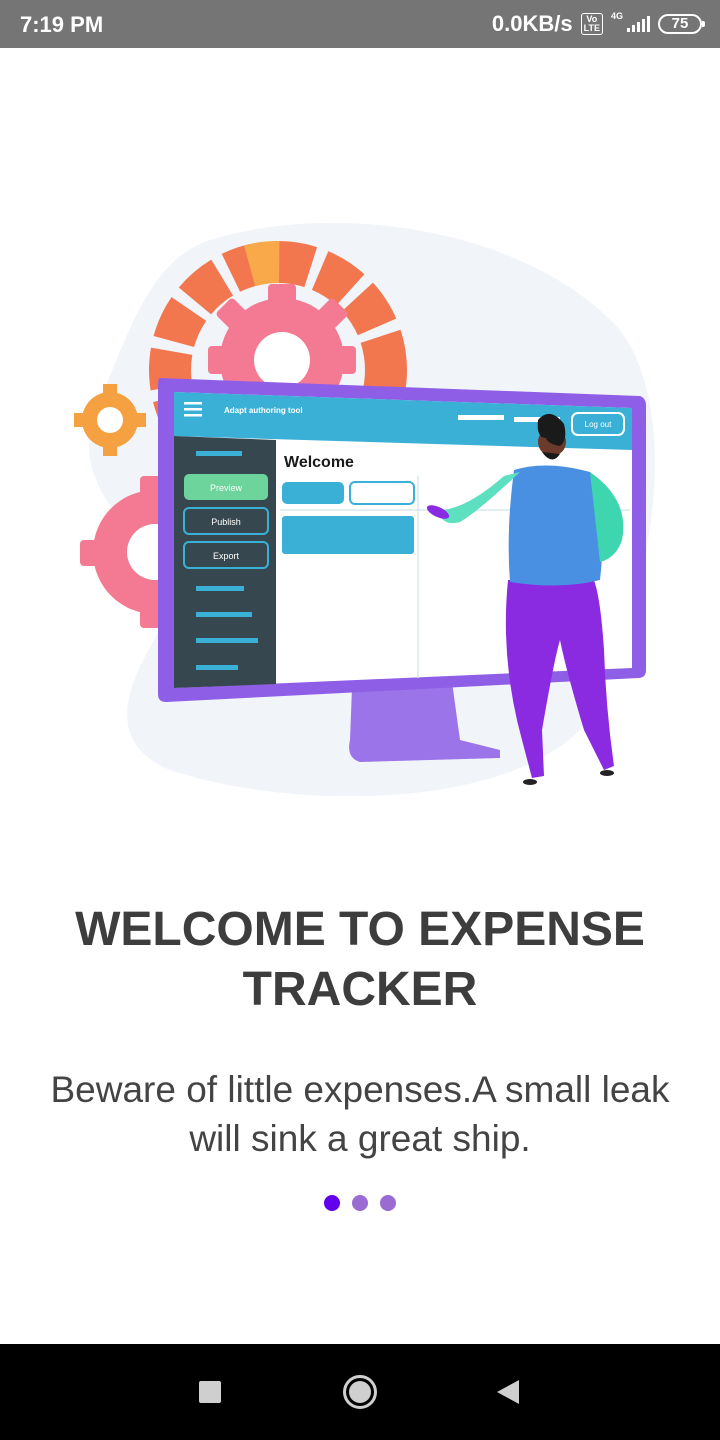  What do you see at coordinates (319, 462) in the screenshot?
I see `illustration-welcome: Welcome` at bounding box center [319, 462].